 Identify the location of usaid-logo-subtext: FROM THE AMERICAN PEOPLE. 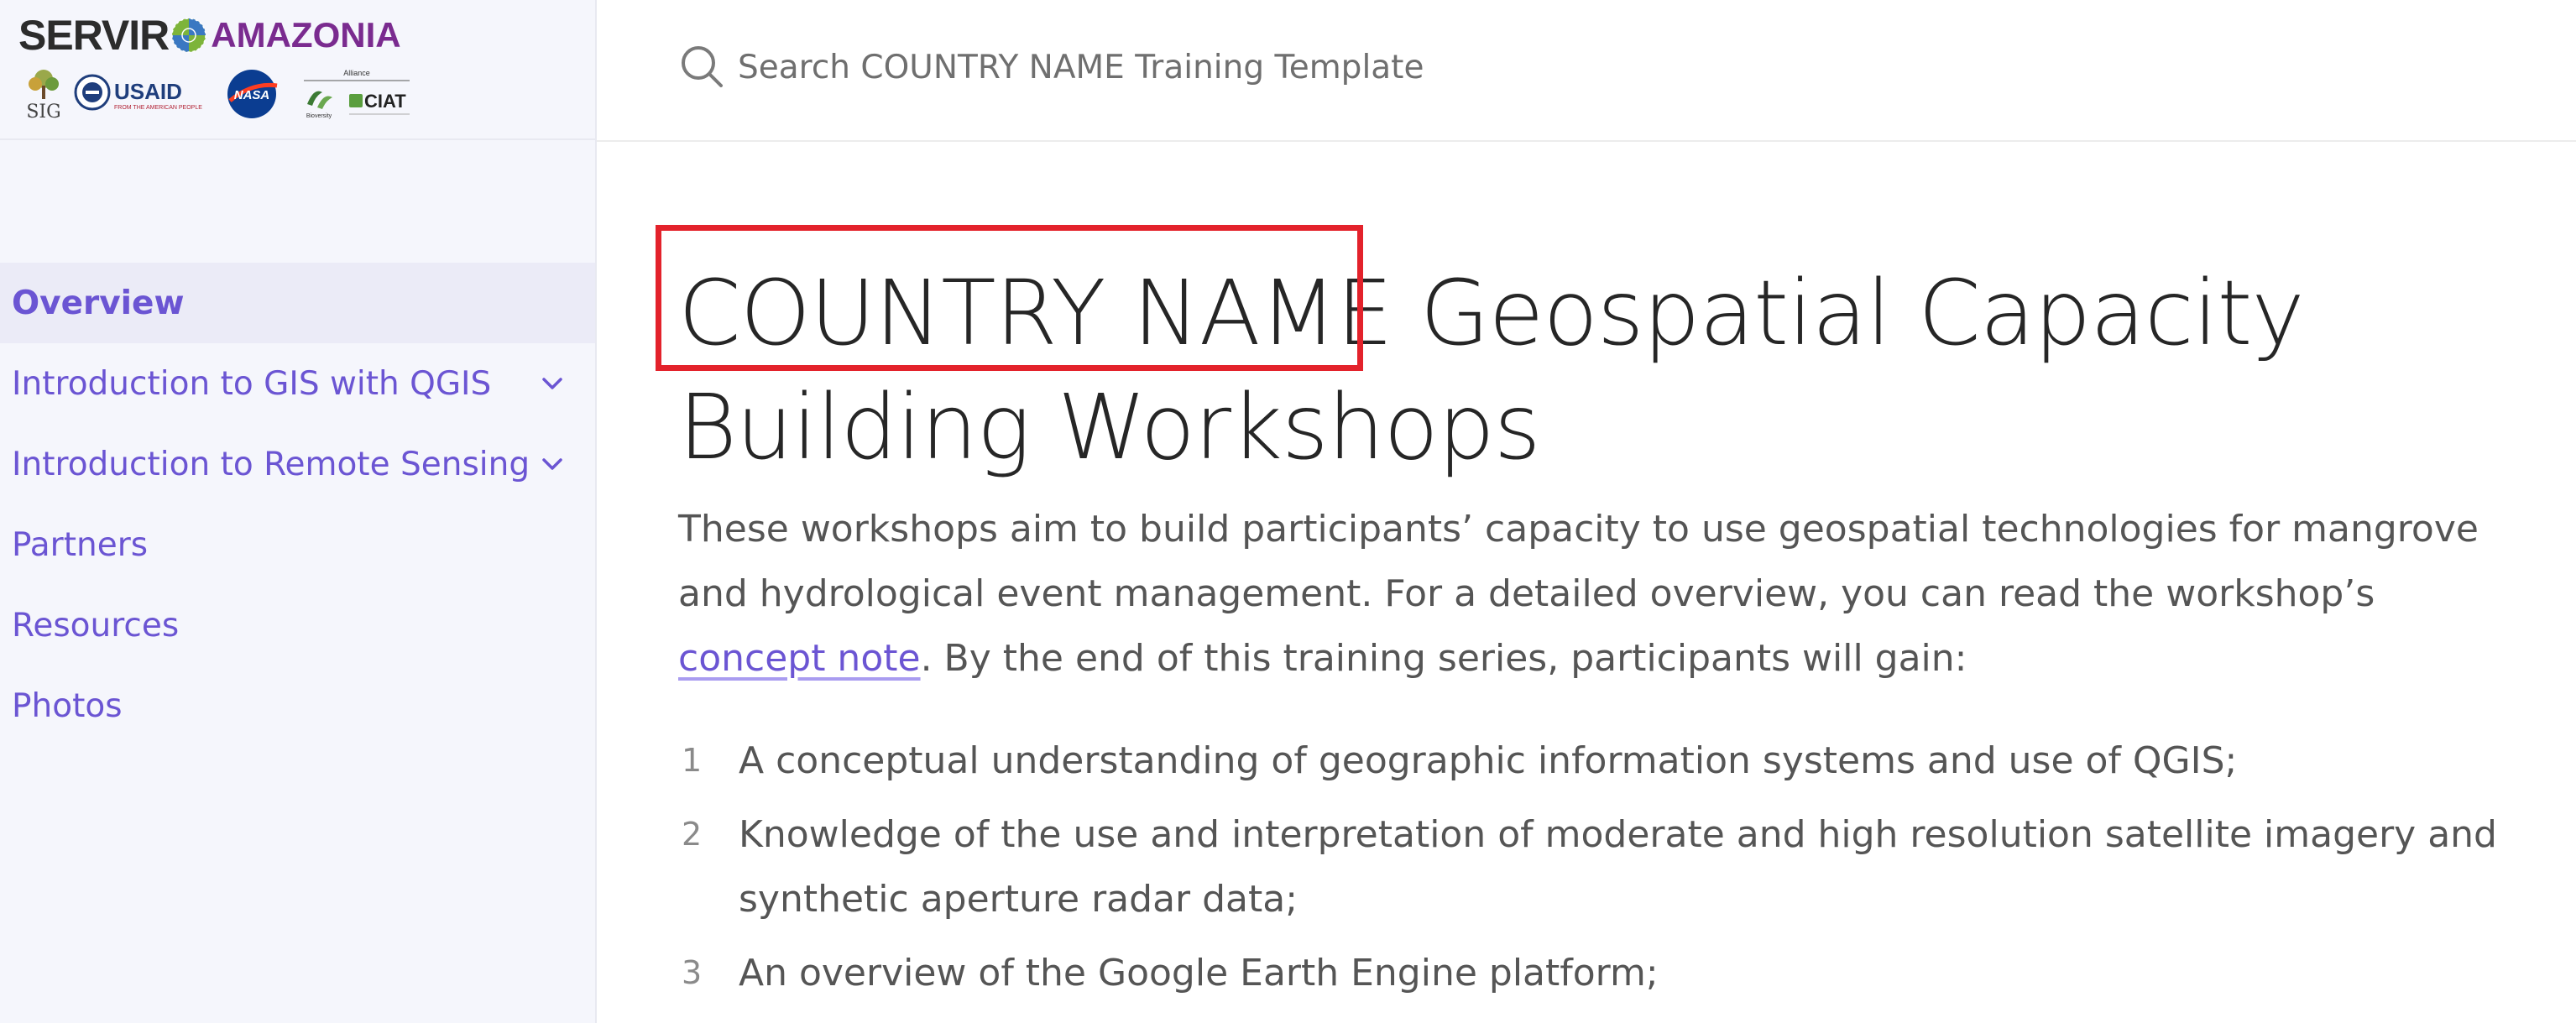
(158, 108).